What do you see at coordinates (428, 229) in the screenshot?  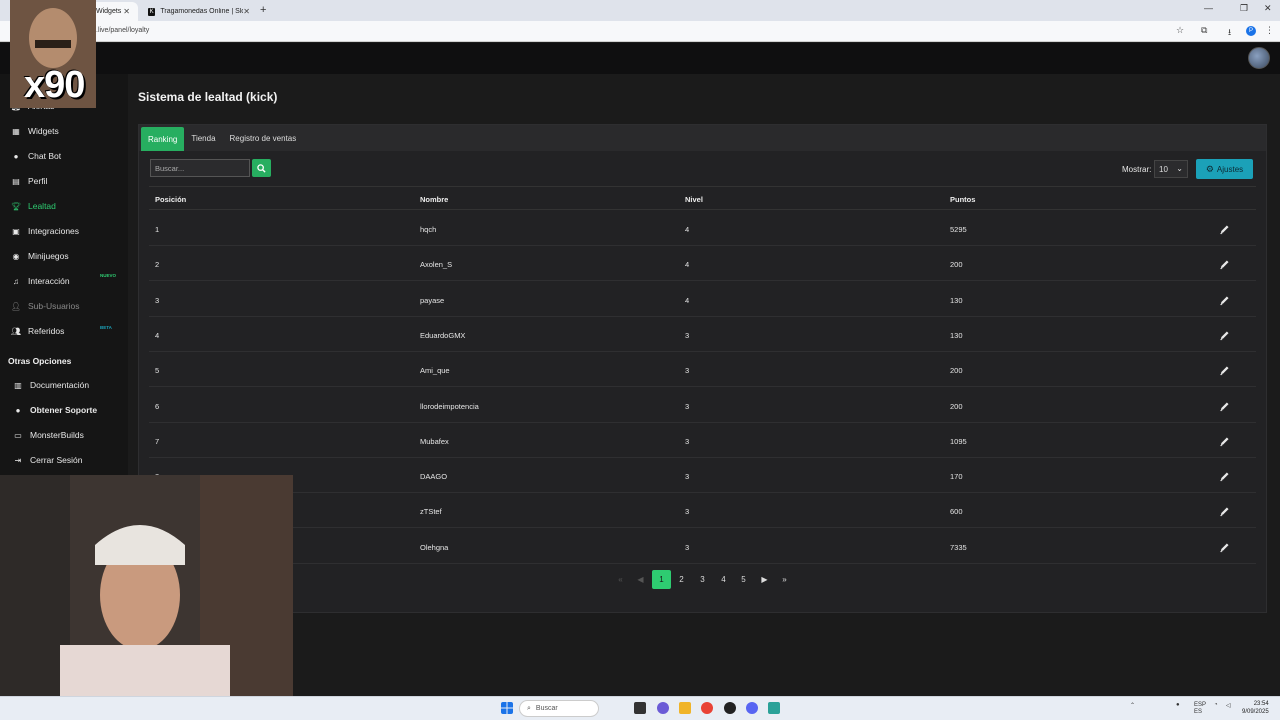 I see `cell-name: hqch` at bounding box center [428, 229].